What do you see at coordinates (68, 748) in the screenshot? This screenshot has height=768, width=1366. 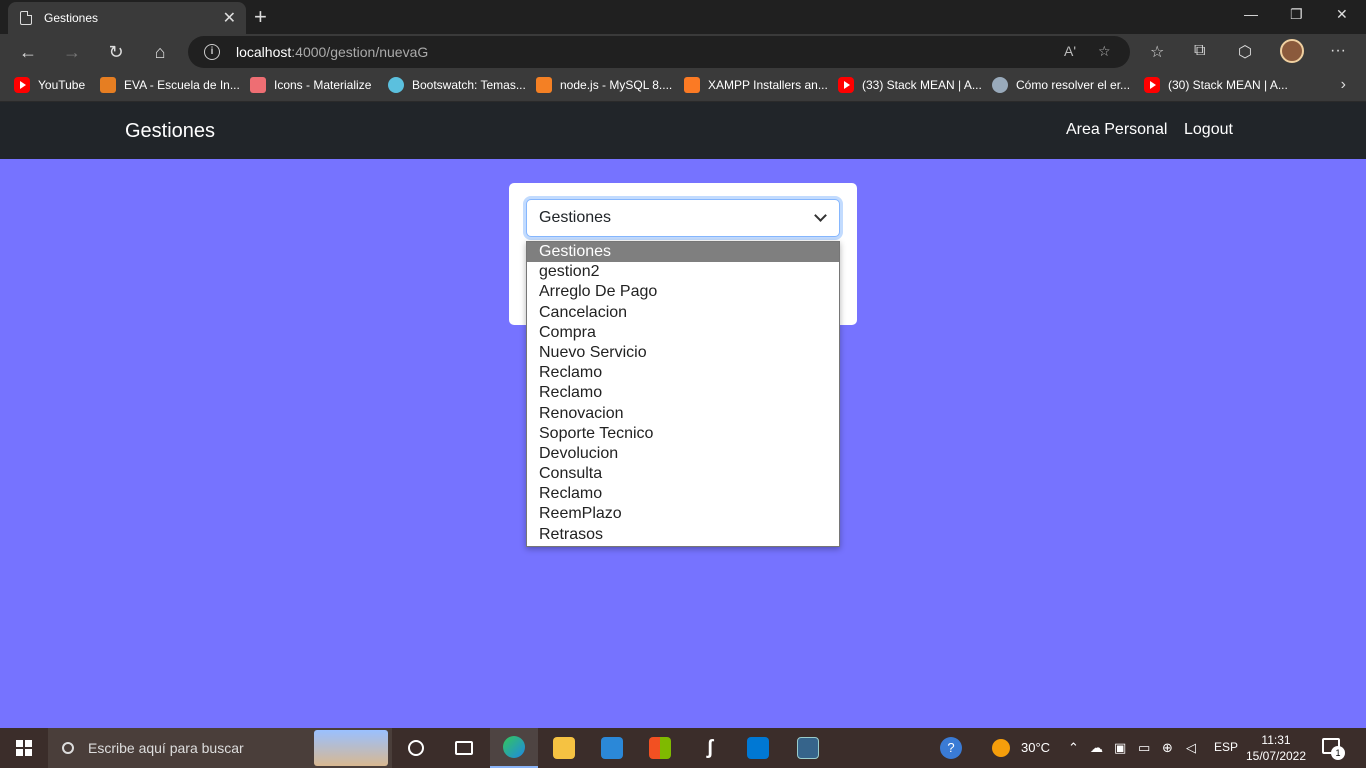 I see `search-icon` at bounding box center [68, 748].